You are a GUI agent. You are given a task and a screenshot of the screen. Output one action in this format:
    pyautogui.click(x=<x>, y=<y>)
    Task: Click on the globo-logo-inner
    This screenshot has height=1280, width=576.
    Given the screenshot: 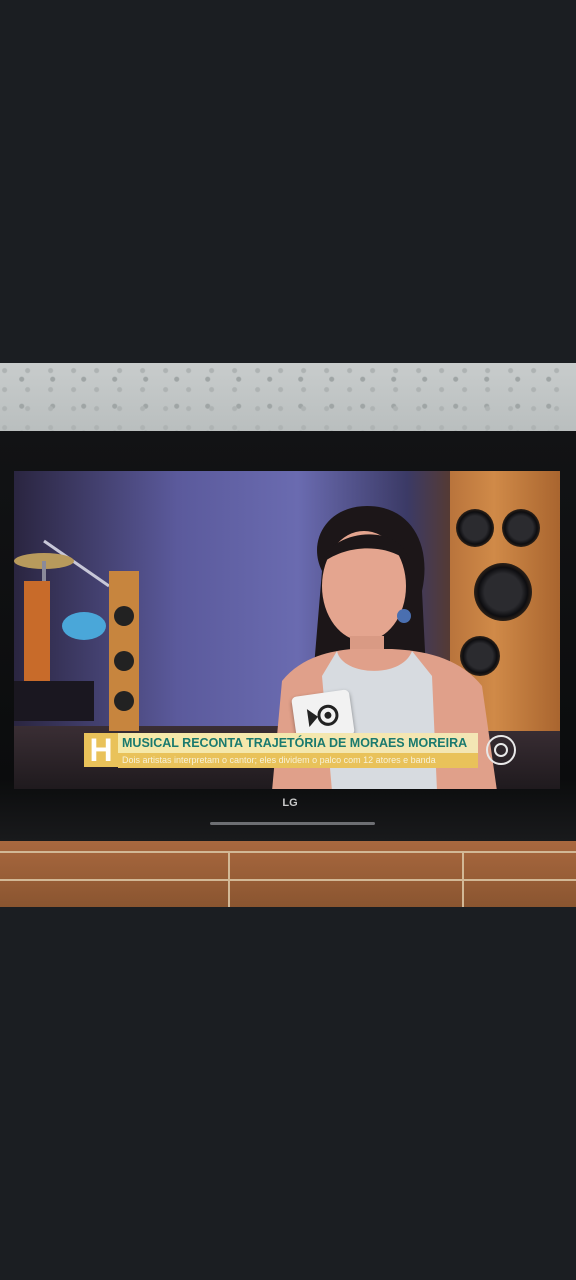 What is the action you would take?
    pyautogui.click(x=501, y=750)
    